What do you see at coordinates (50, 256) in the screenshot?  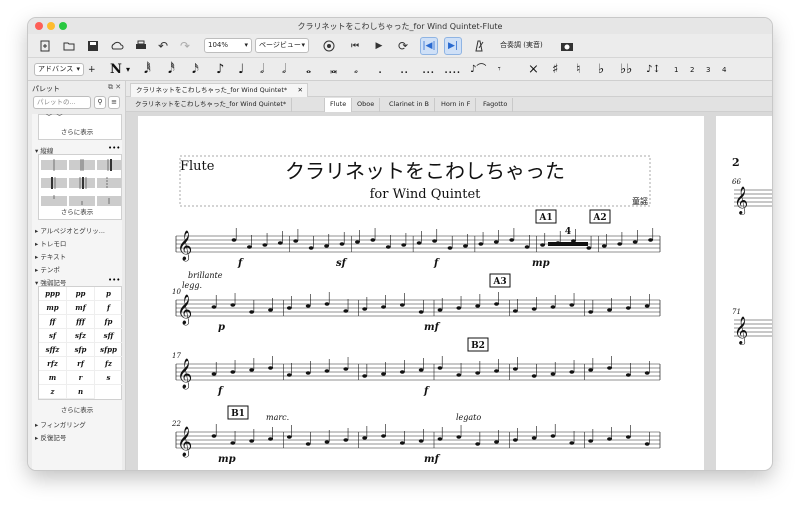 I see `palette-section-text: ▸ テキスト` at bounding box center [50, 256].